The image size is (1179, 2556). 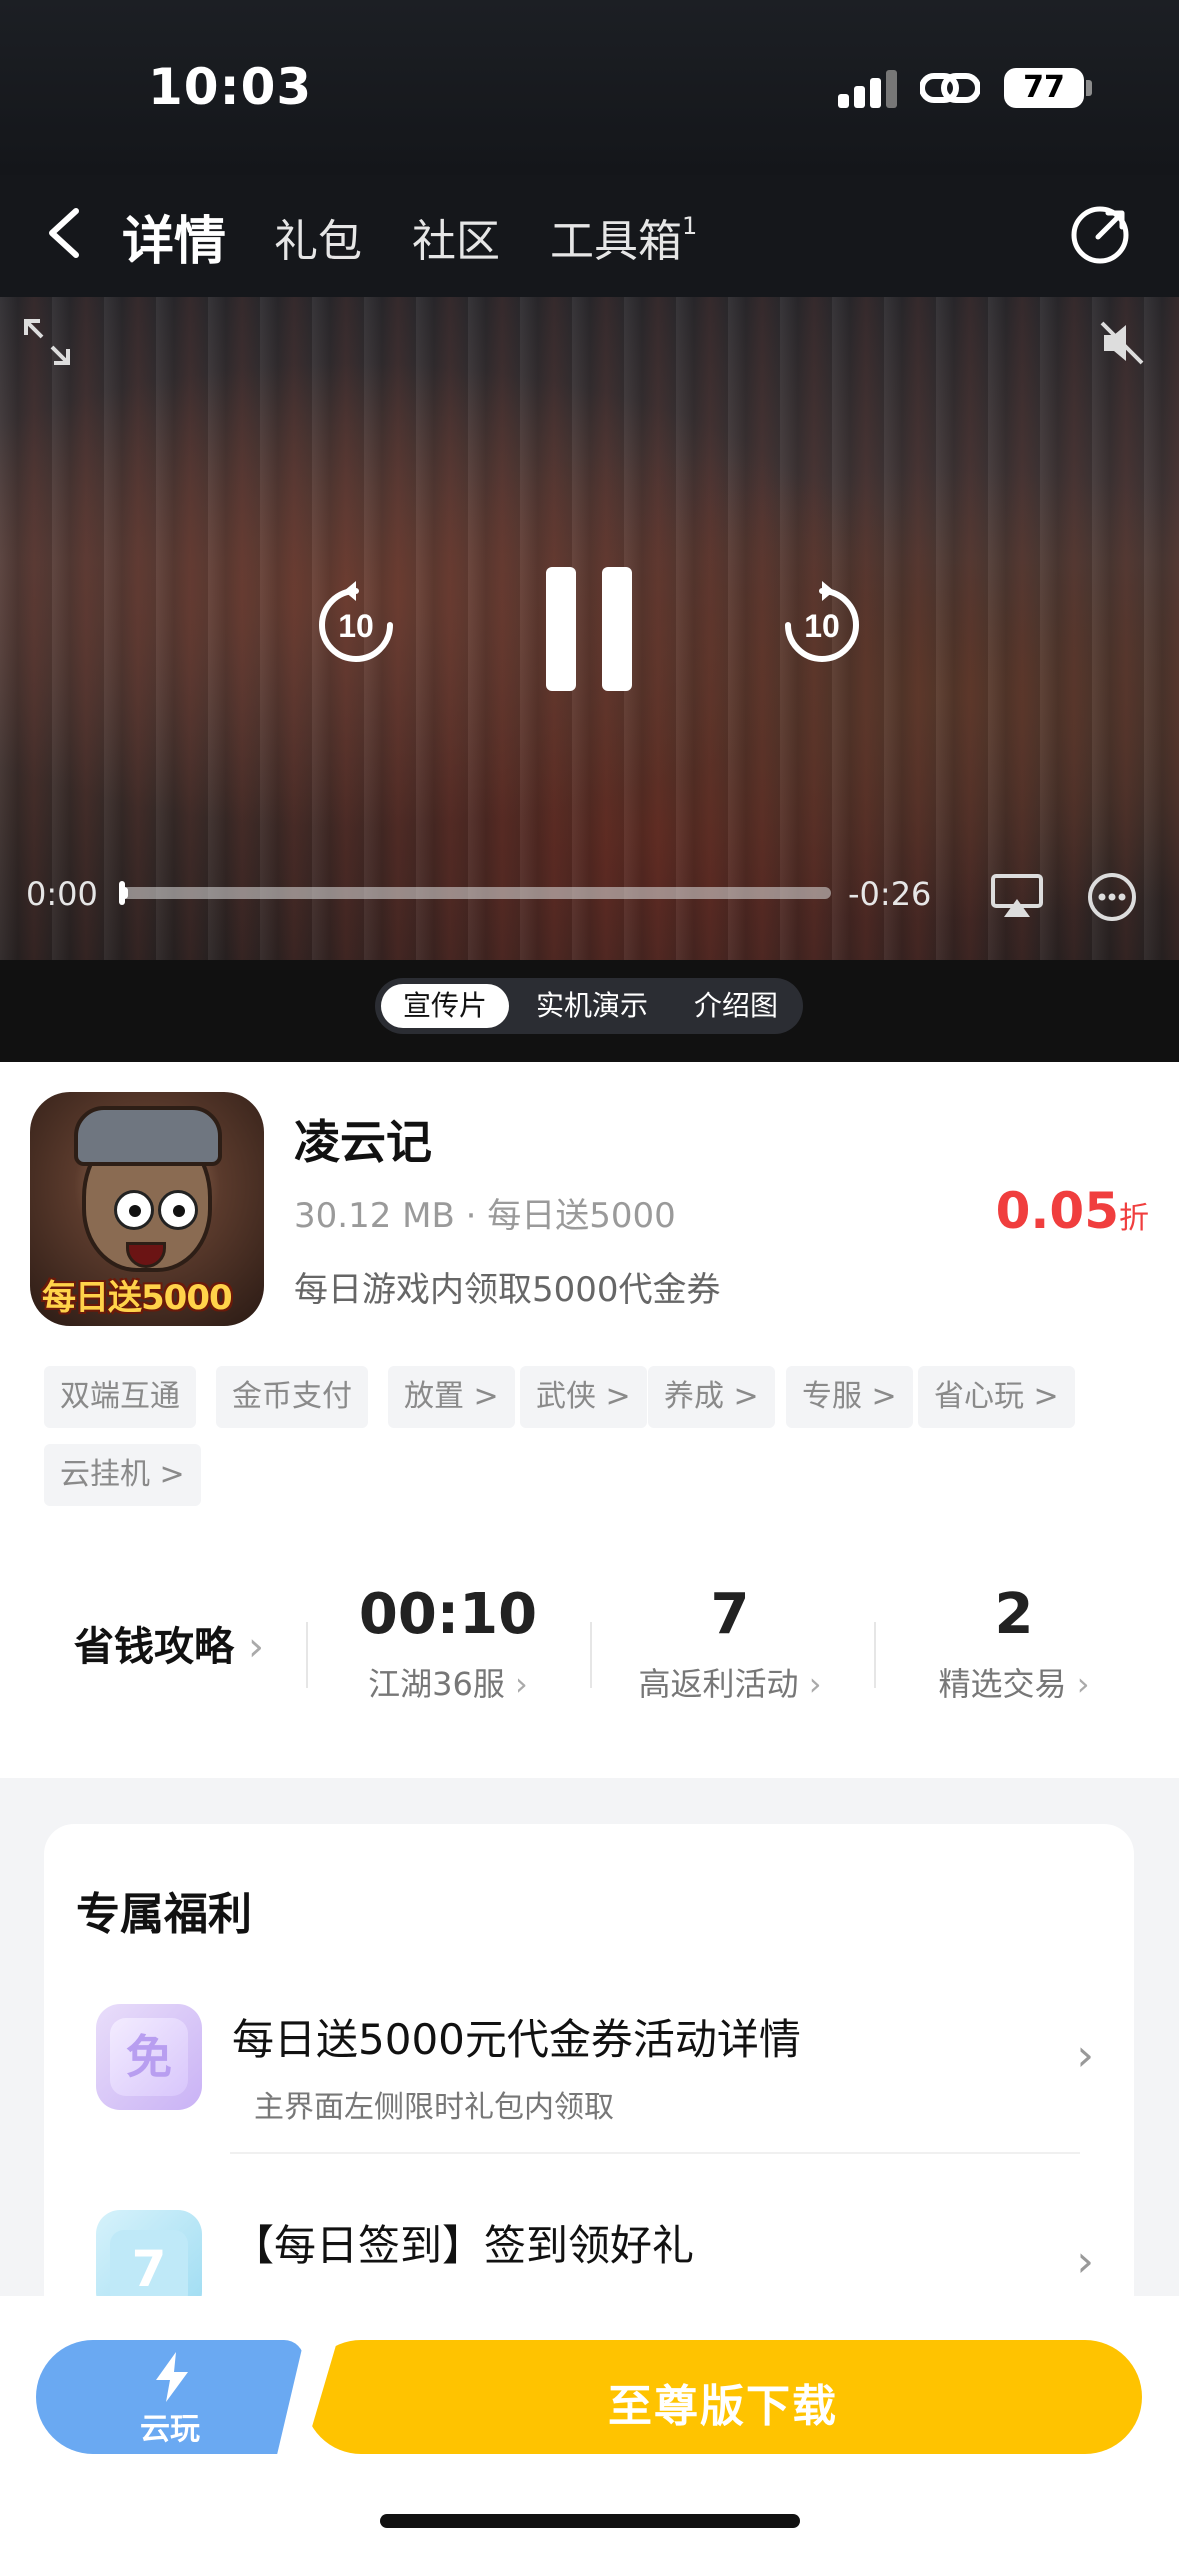 What do you see at coordinates (1100, 235) in the screenshot?
I see `share-icon` at bounding box center [1100, 235].